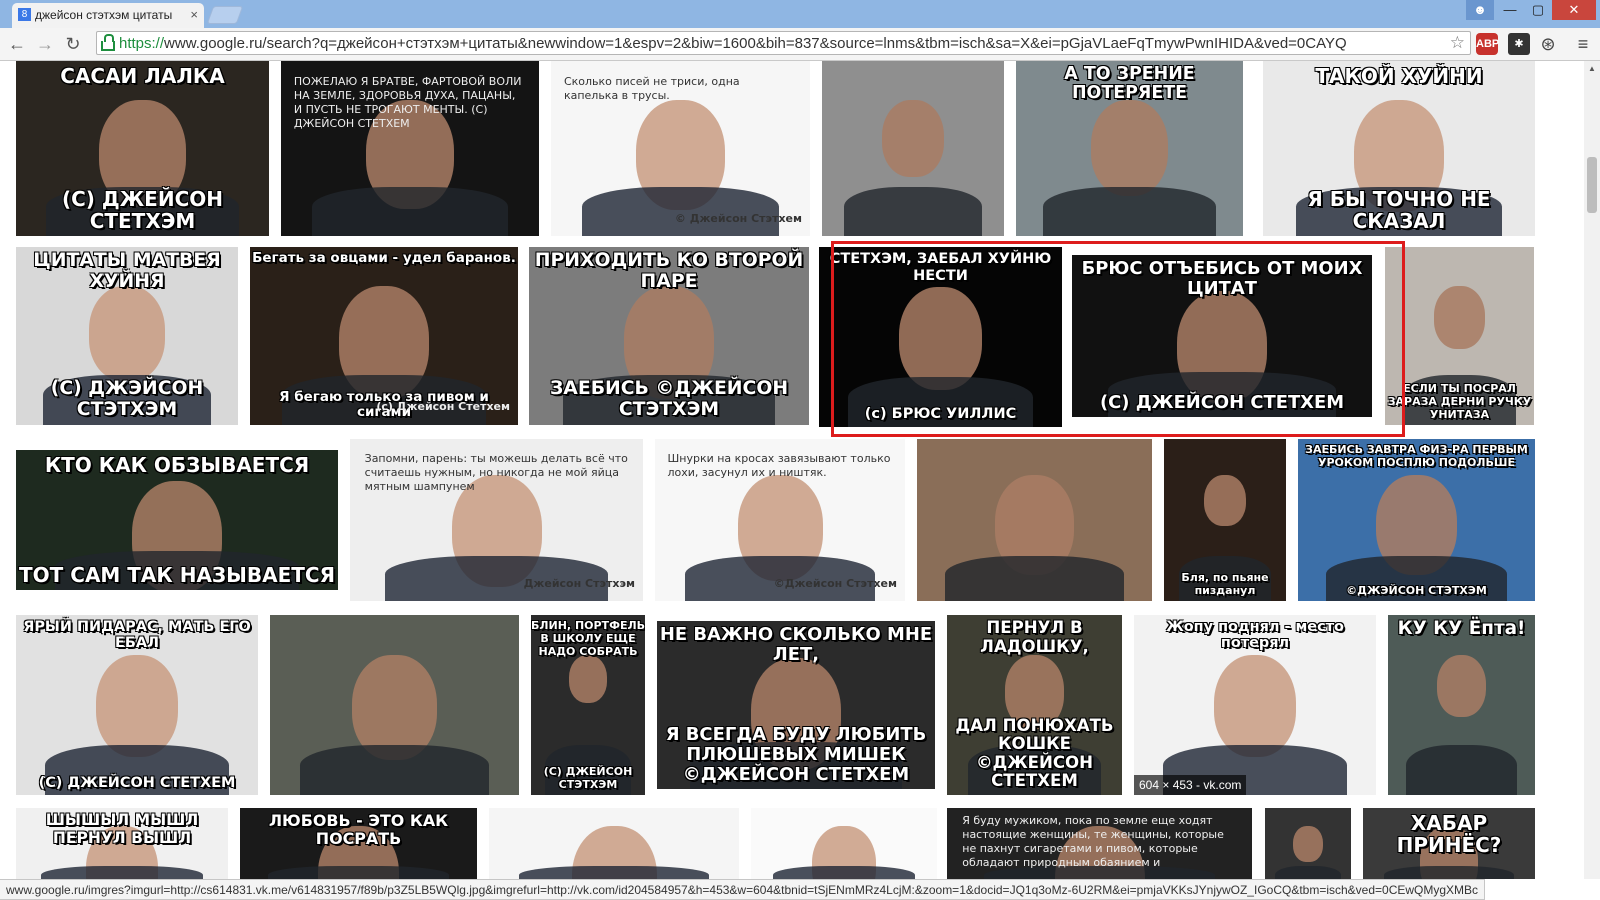  What do you see at coordinates (579, 584) in the screenshot?
I see `quote-attribution: Джейсон Стэтхэм` at bounding box center [579, 584].